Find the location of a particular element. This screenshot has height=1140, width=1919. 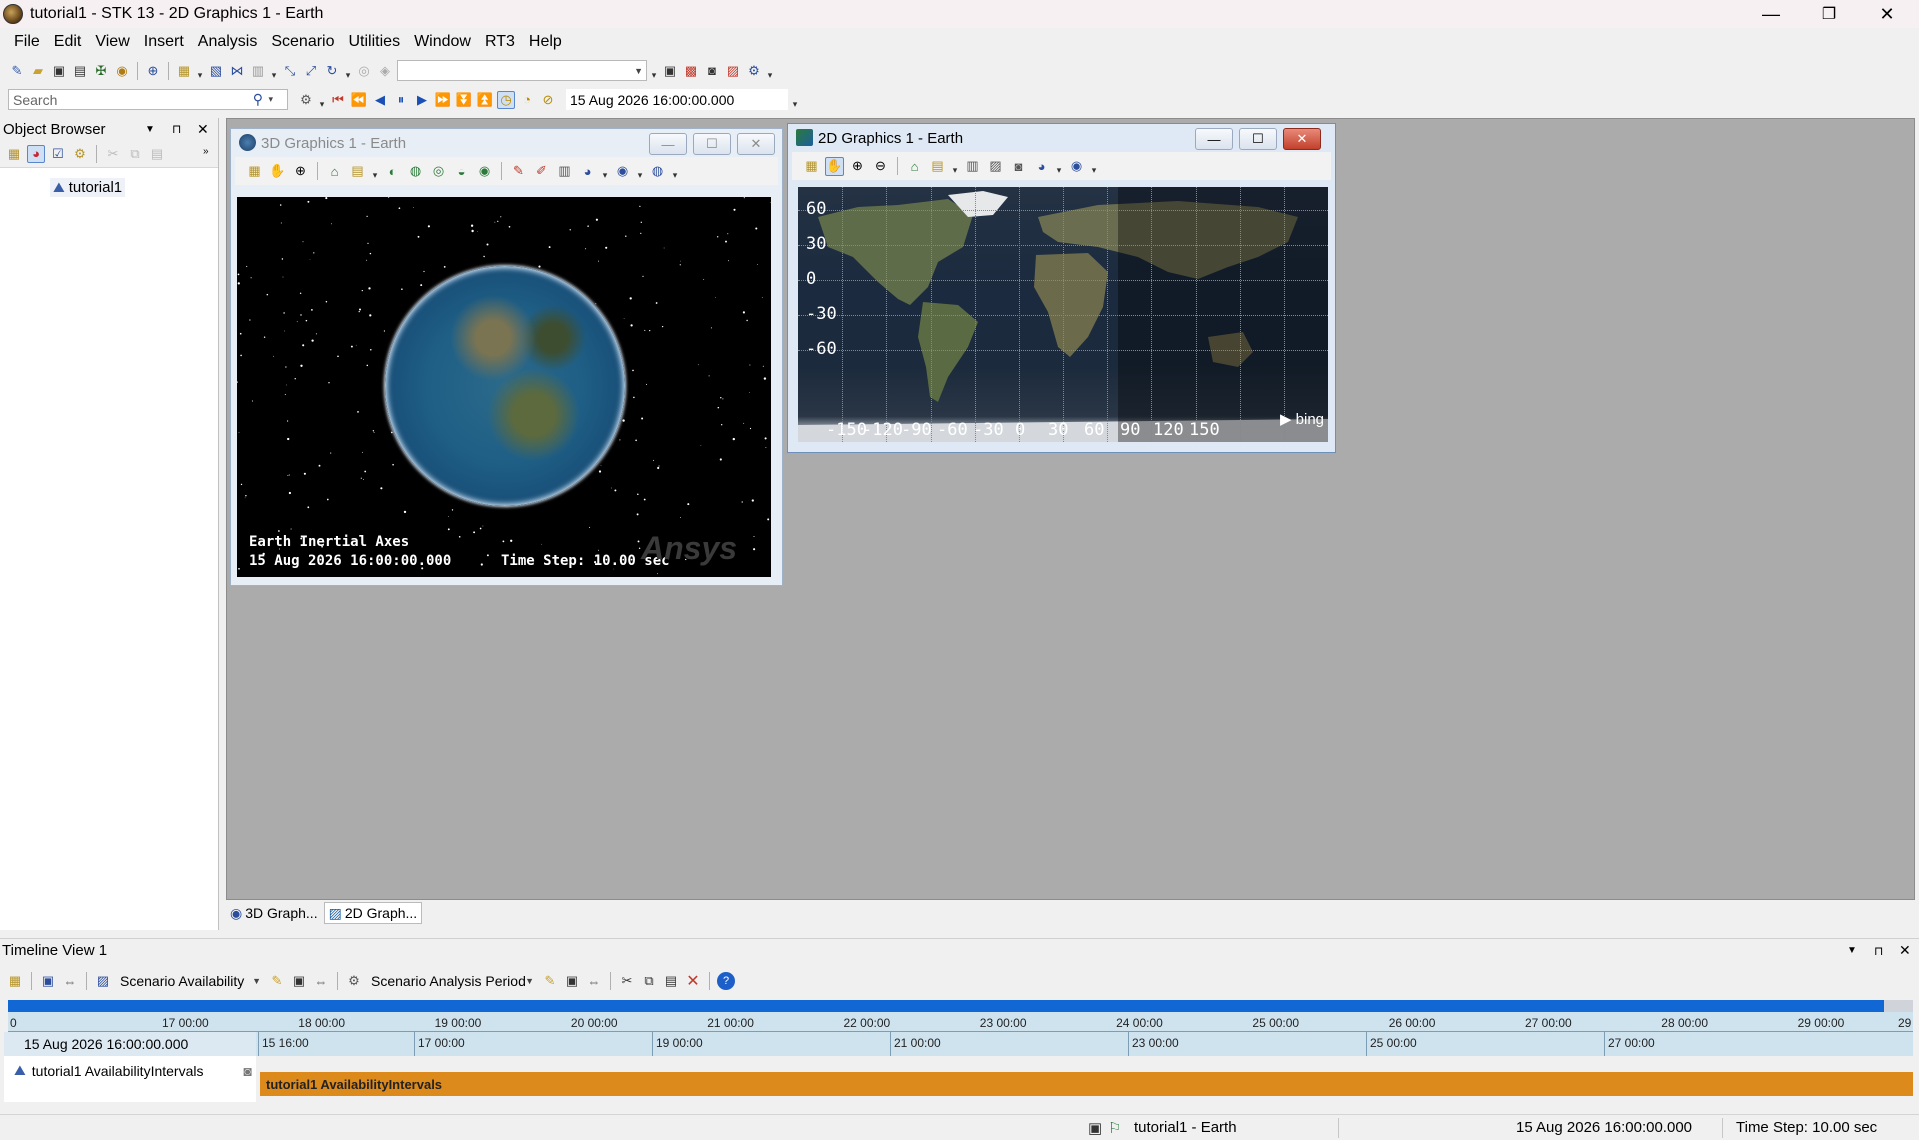

timeline-row-label: ⛰ tutorial1 AvailabilityIntervals ◙ is located at coordinates (130, 1067).